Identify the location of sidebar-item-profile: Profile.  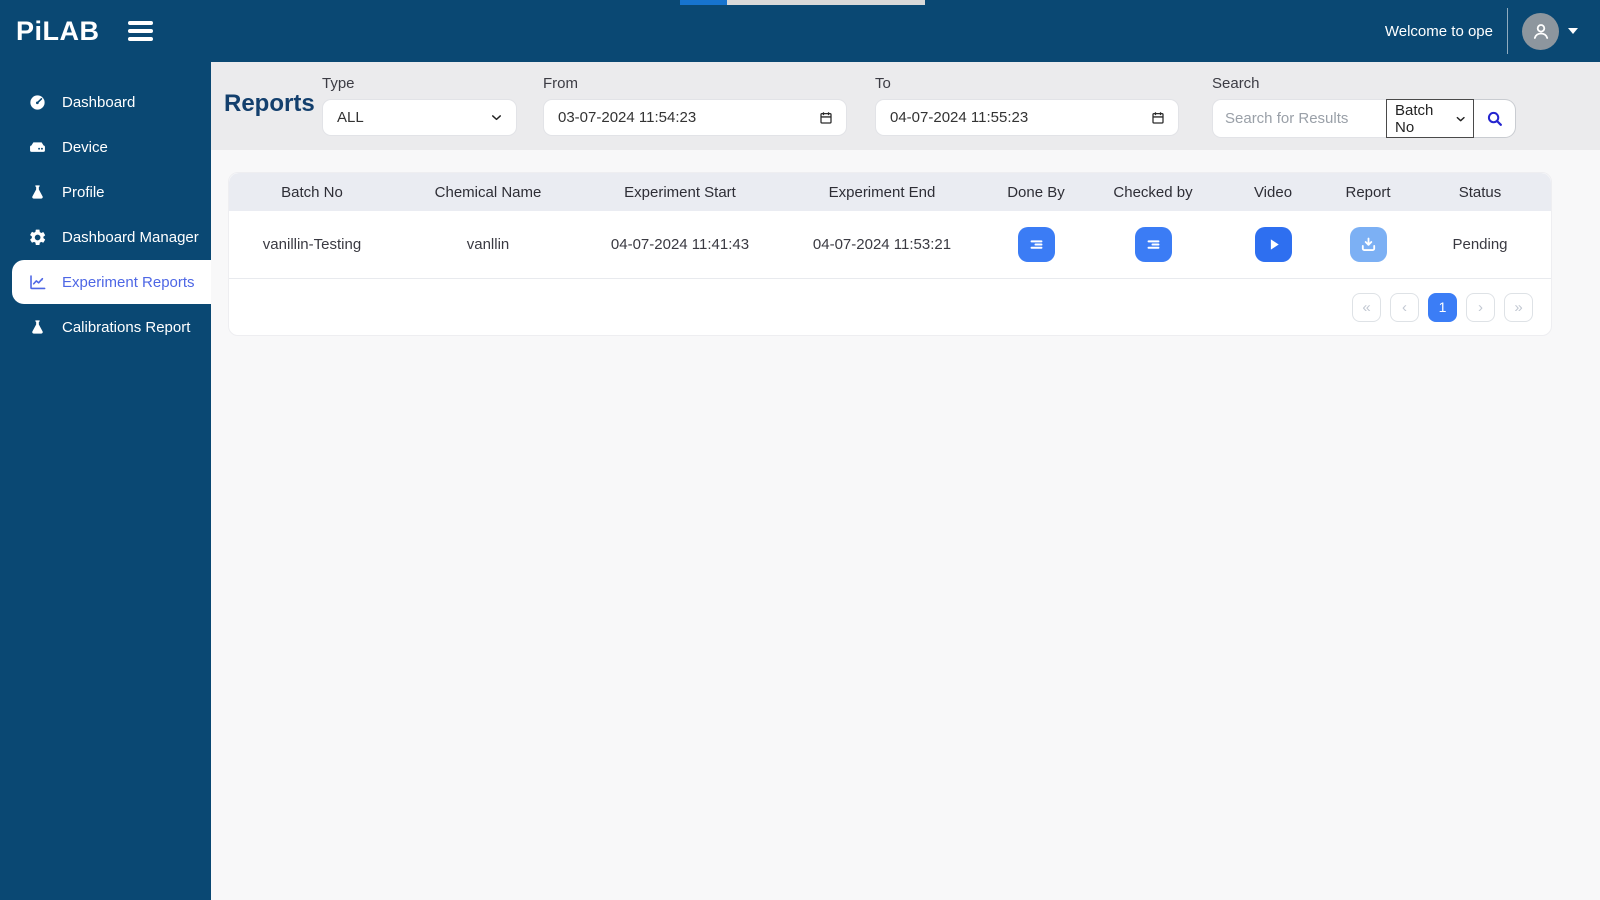
(111, 192).